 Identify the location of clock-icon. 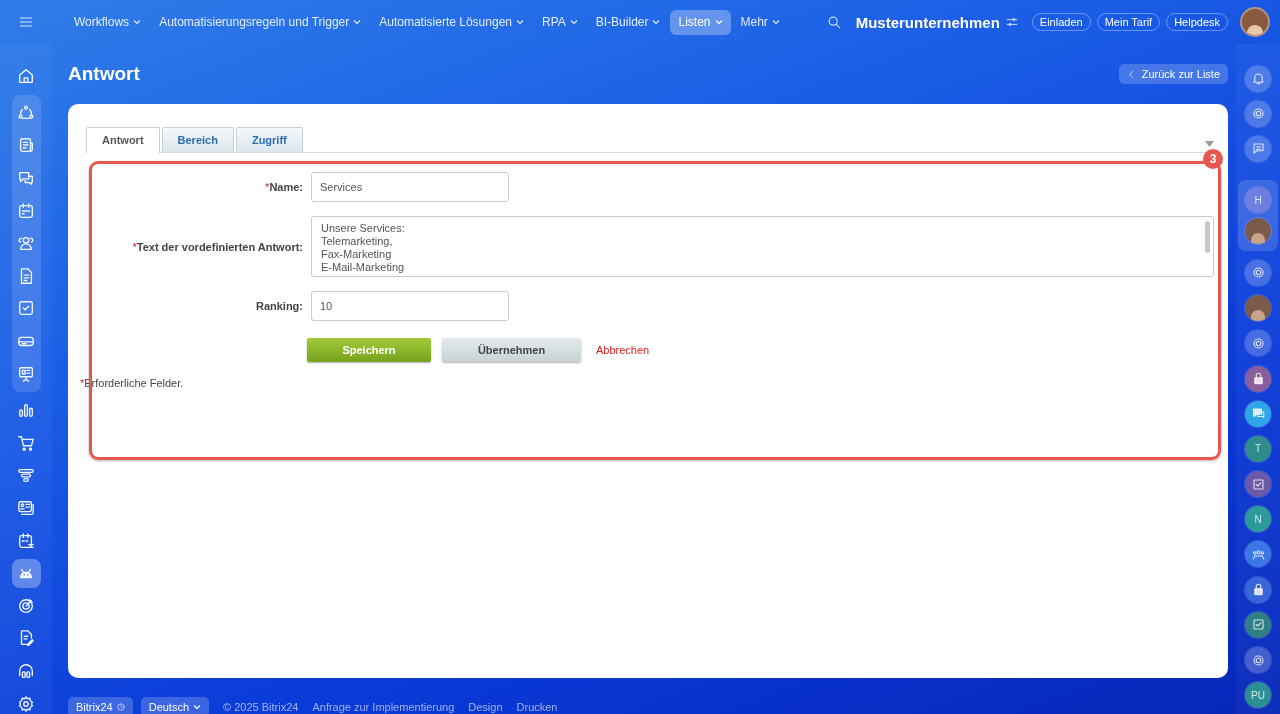
(120, 707).